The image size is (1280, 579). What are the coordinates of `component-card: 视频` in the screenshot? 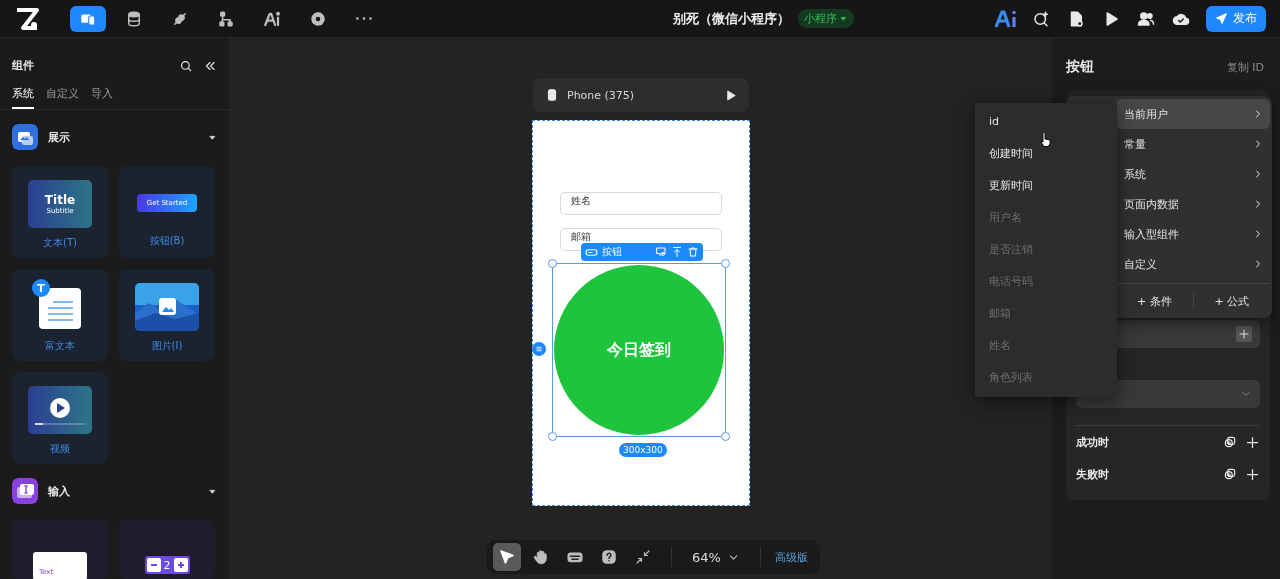 It's located at (60, 418).